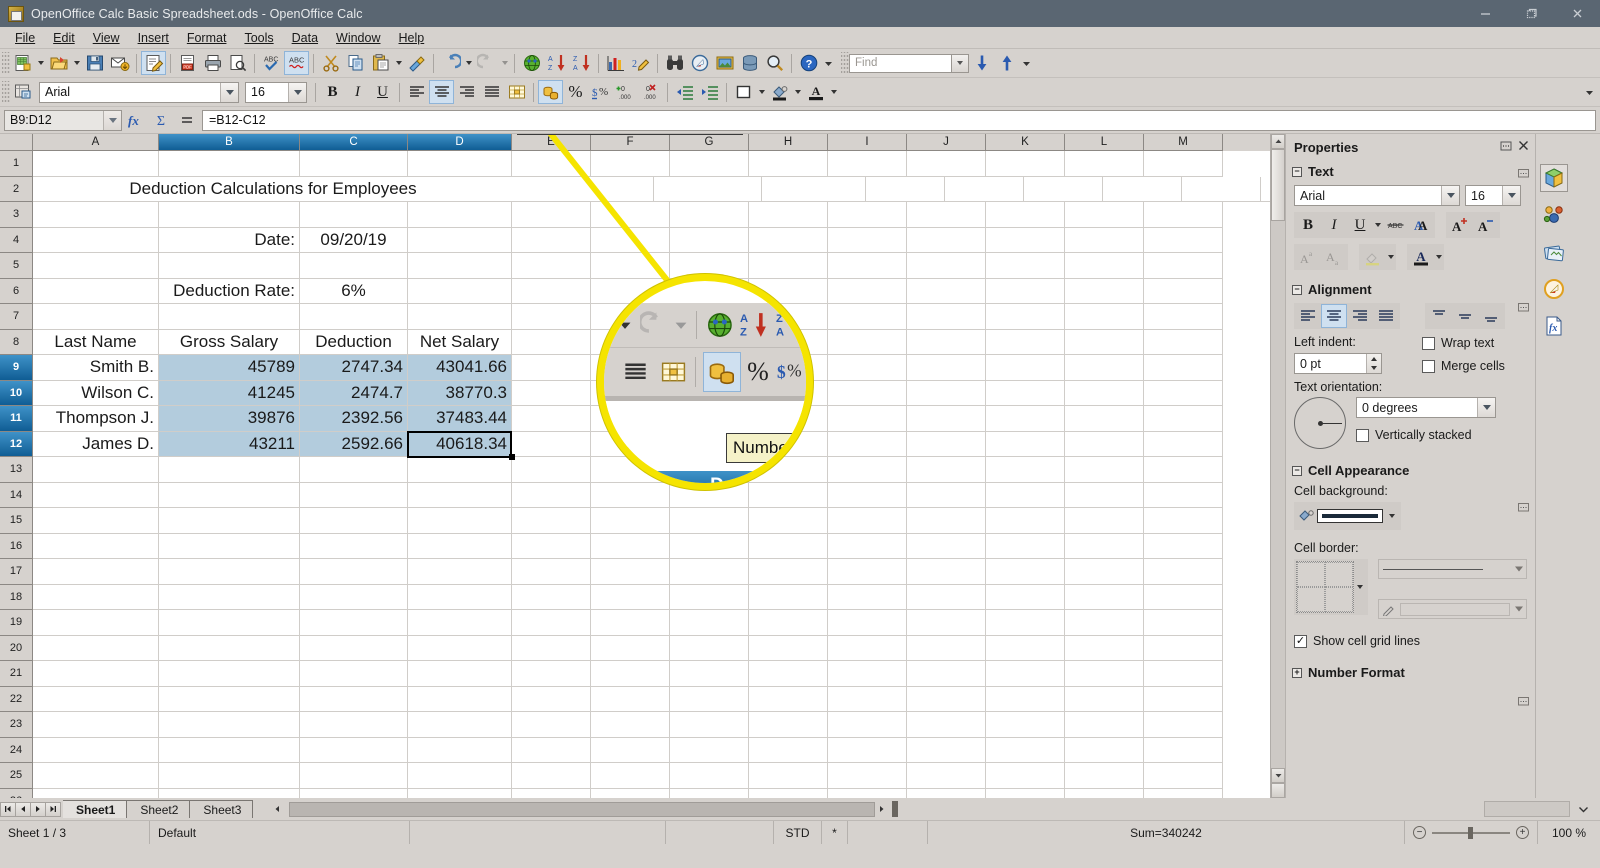  Describe the element at coordinates (1338, 363) in the screenshot. I see `left-indent-input: 0 pt` at that location.